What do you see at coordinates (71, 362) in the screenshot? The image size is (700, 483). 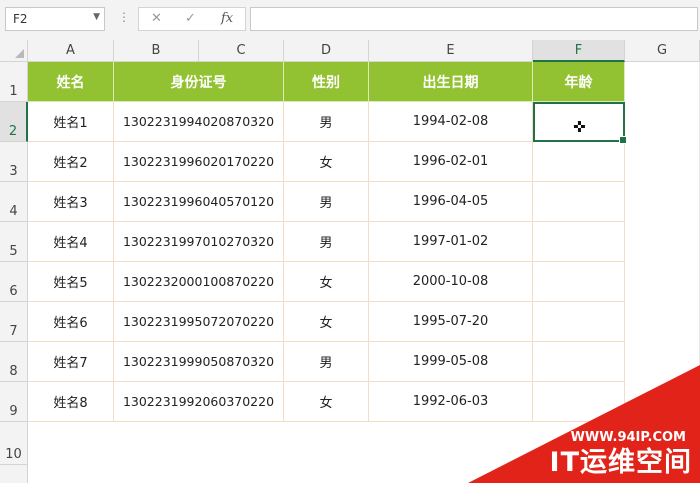 I see `cell-name: 姓名7` at bounding box center [71, 362].